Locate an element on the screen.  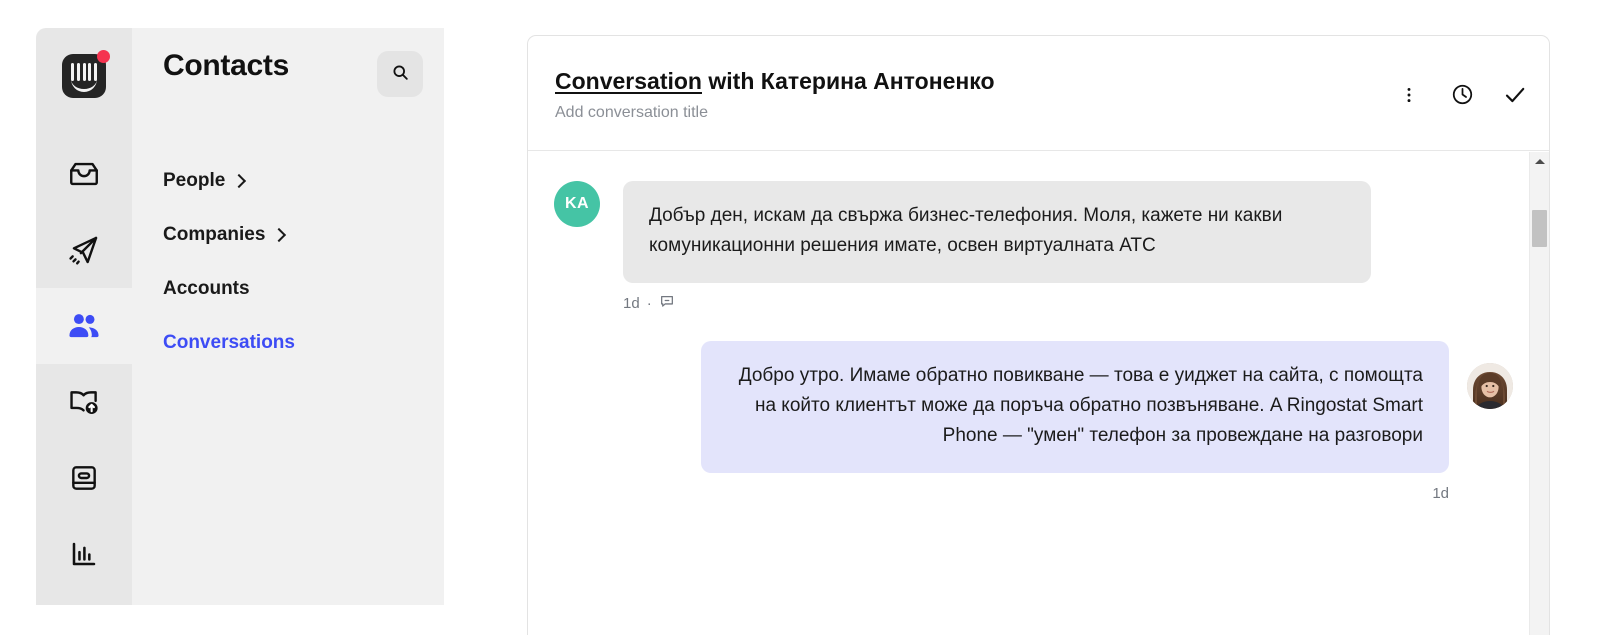
conversation-title-rest: with Катерина Антоненко is located at coordinates (848, 81).